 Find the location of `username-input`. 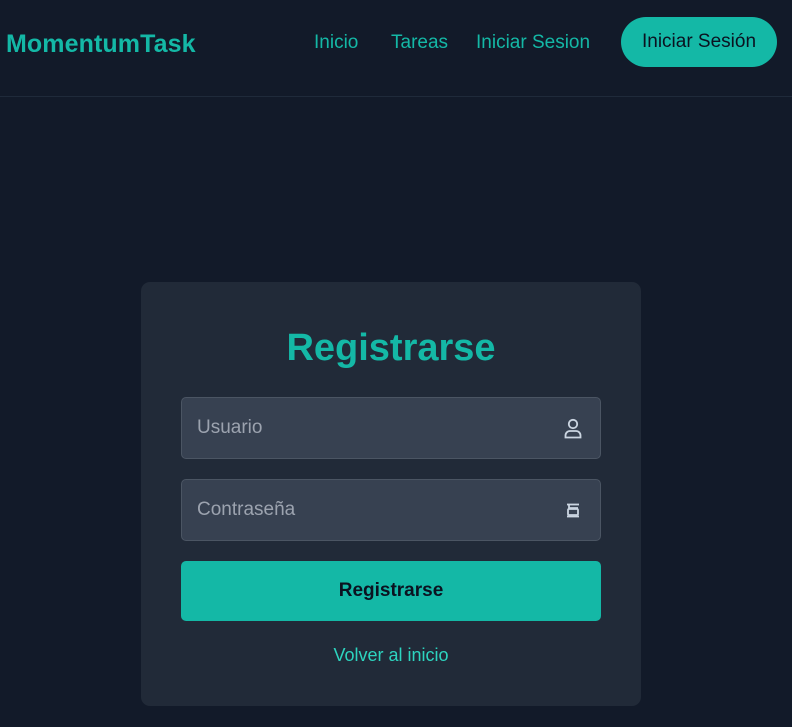

username-input is located at coordinates (391, 428).